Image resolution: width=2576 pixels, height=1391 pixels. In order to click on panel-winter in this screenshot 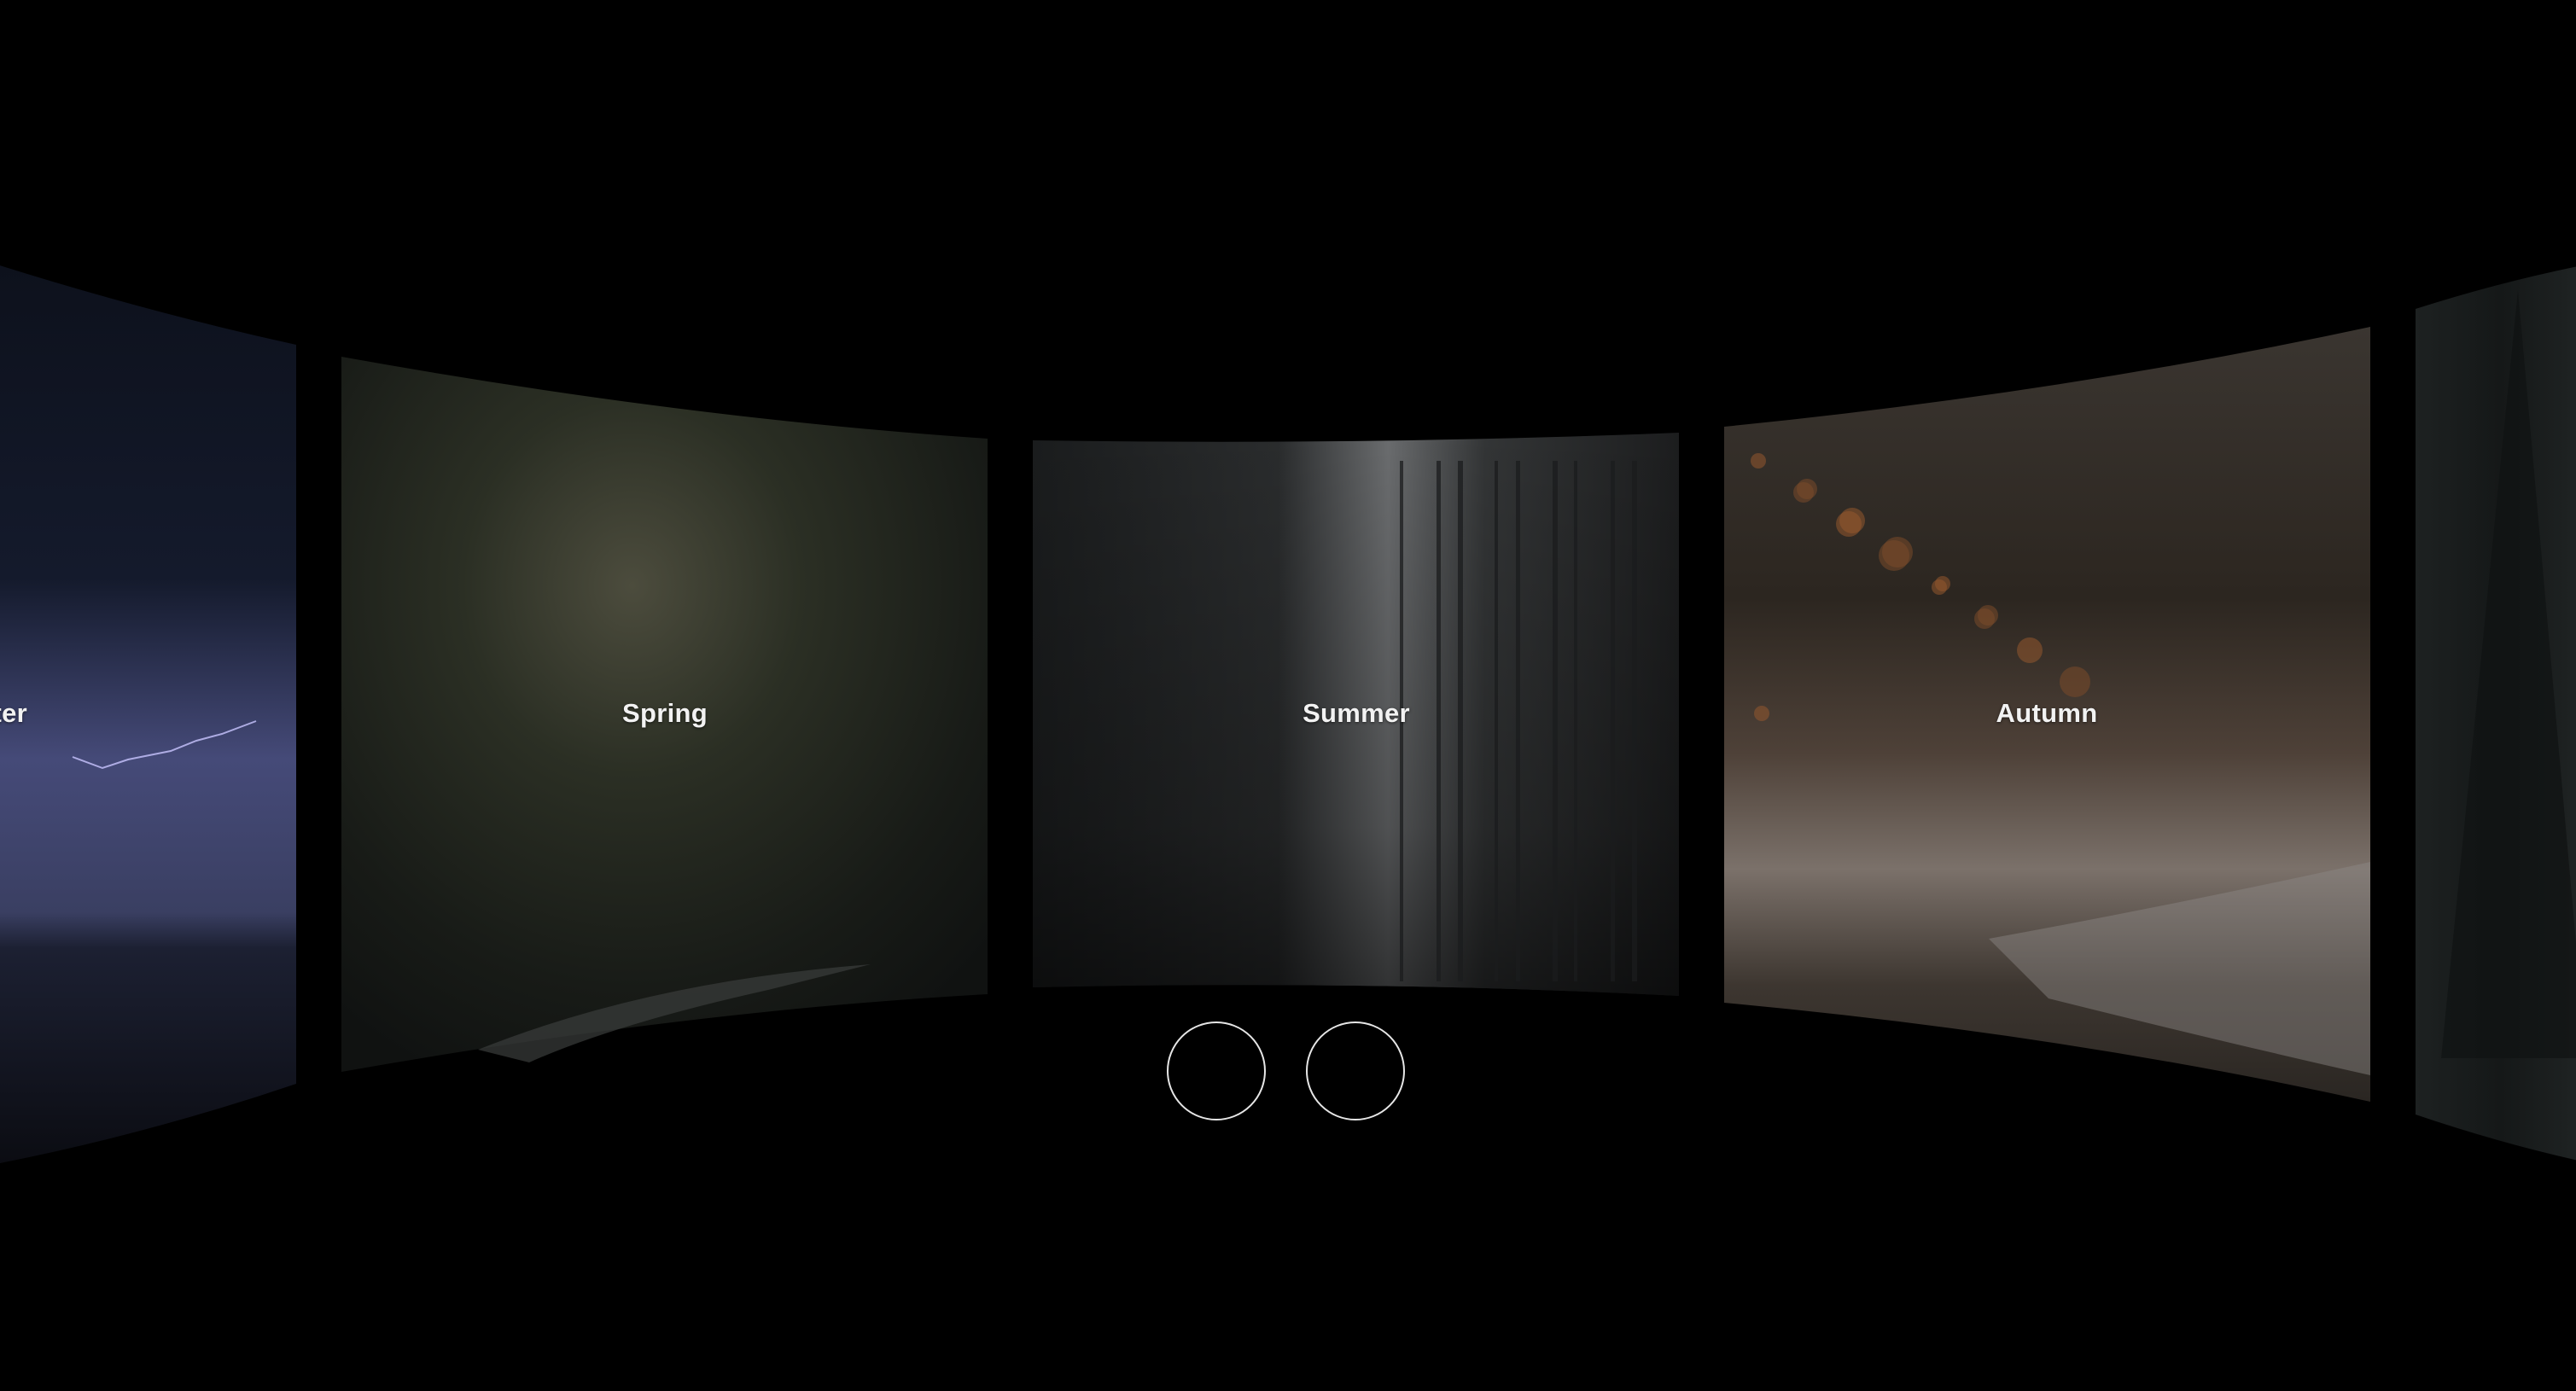, I will do `click(148, 714)`.